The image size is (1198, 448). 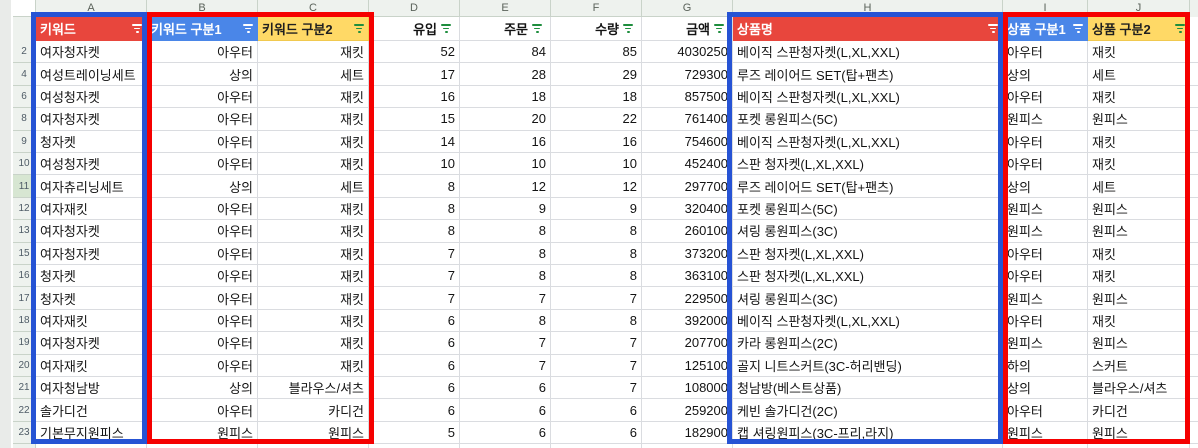 I want to click on cell-b20: 아우터, so click(x=202, y=365).